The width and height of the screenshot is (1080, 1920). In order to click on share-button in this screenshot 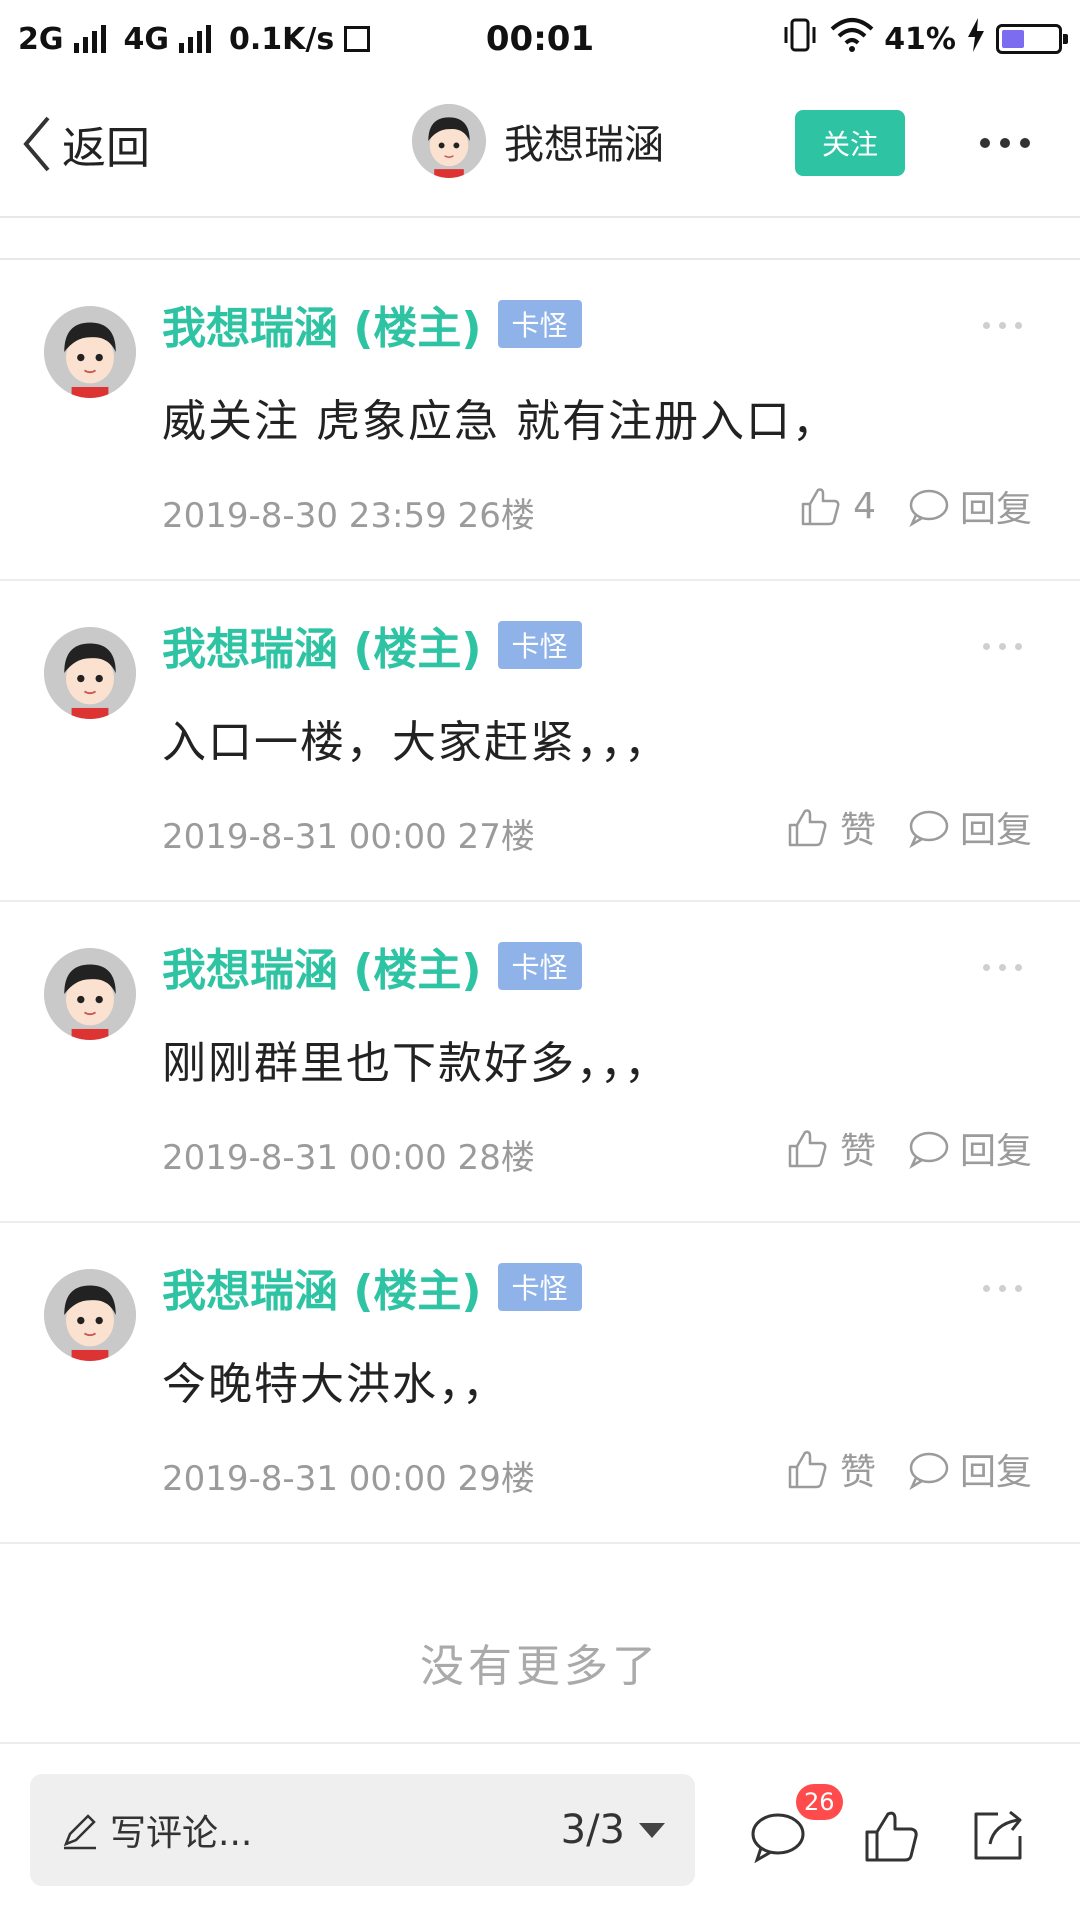, I will do `click(998, 1836)`.